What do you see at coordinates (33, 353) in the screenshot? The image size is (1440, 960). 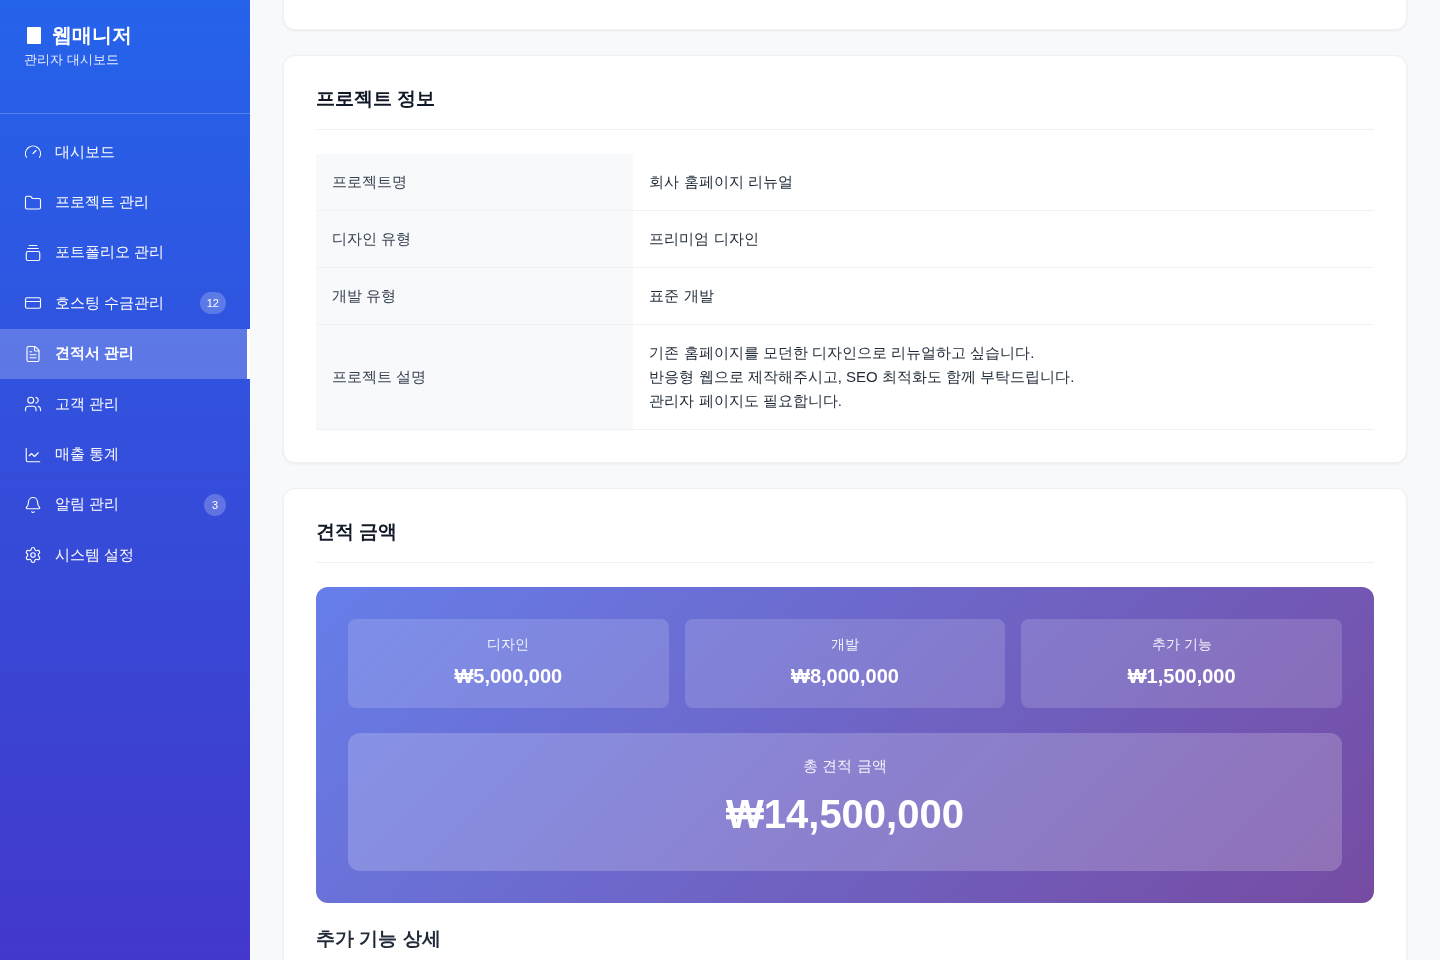 I see `document-icon` at bounding box center [33, 353].